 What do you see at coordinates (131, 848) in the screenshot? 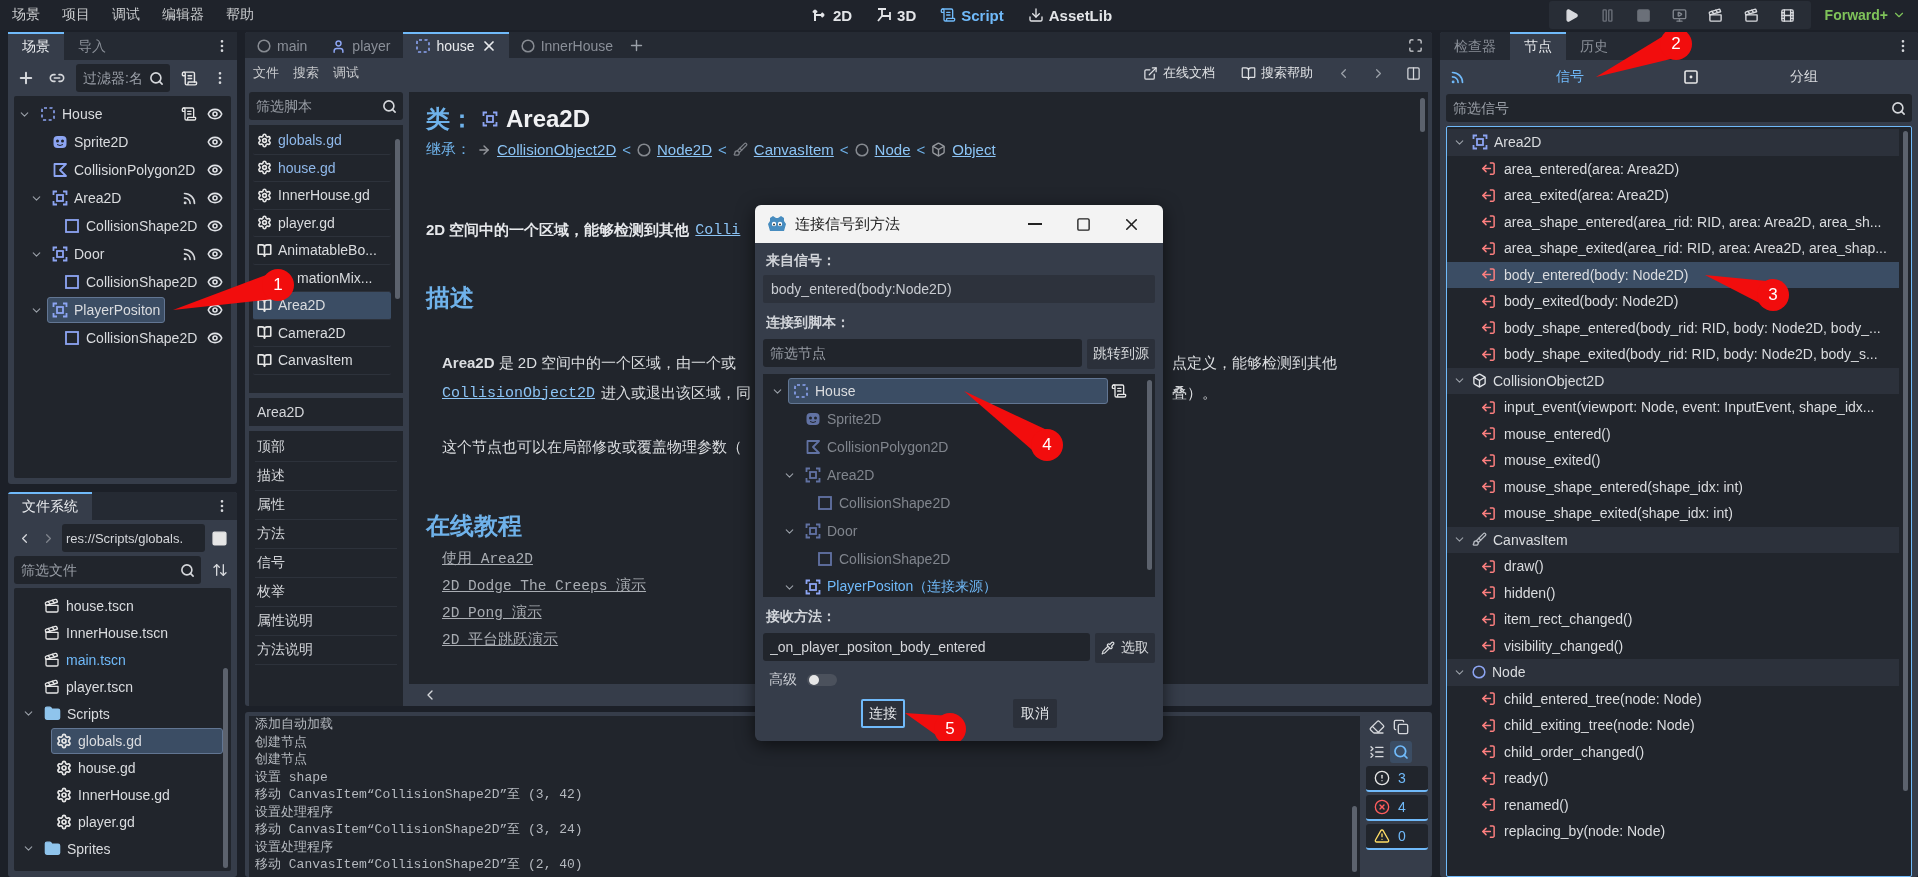
I see `file-item: Sprites` at bounding box center [131, 848].